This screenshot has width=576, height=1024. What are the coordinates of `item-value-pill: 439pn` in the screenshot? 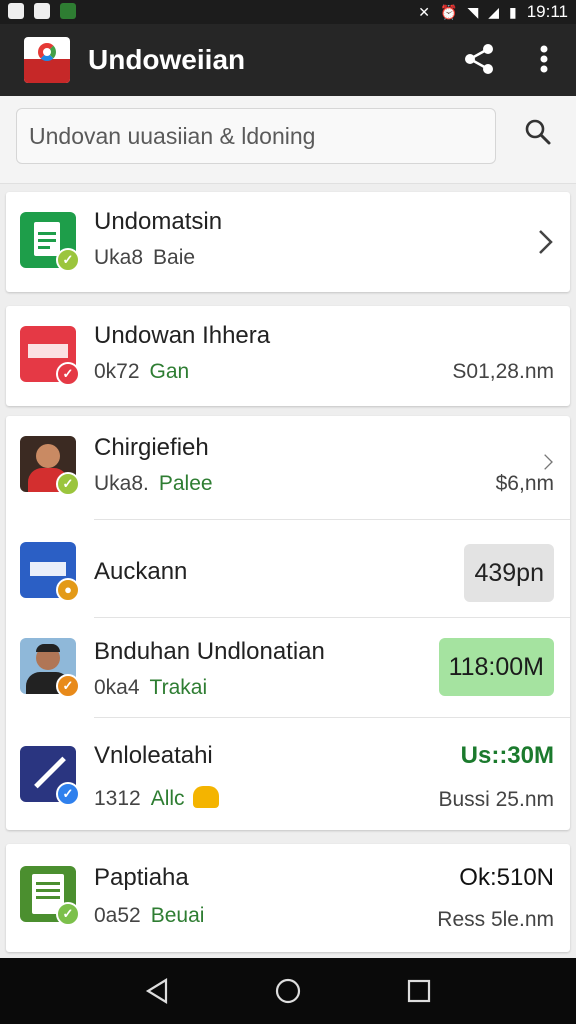 It's located at (509, 573).